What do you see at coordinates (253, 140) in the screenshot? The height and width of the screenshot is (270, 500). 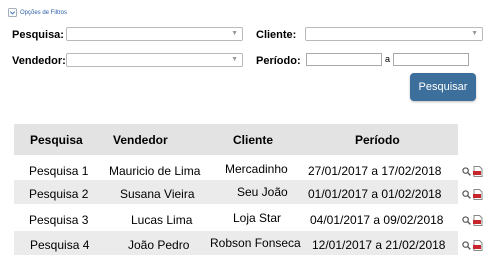 I see `header-cliente: Cliente` at bounding box center [253, 140].